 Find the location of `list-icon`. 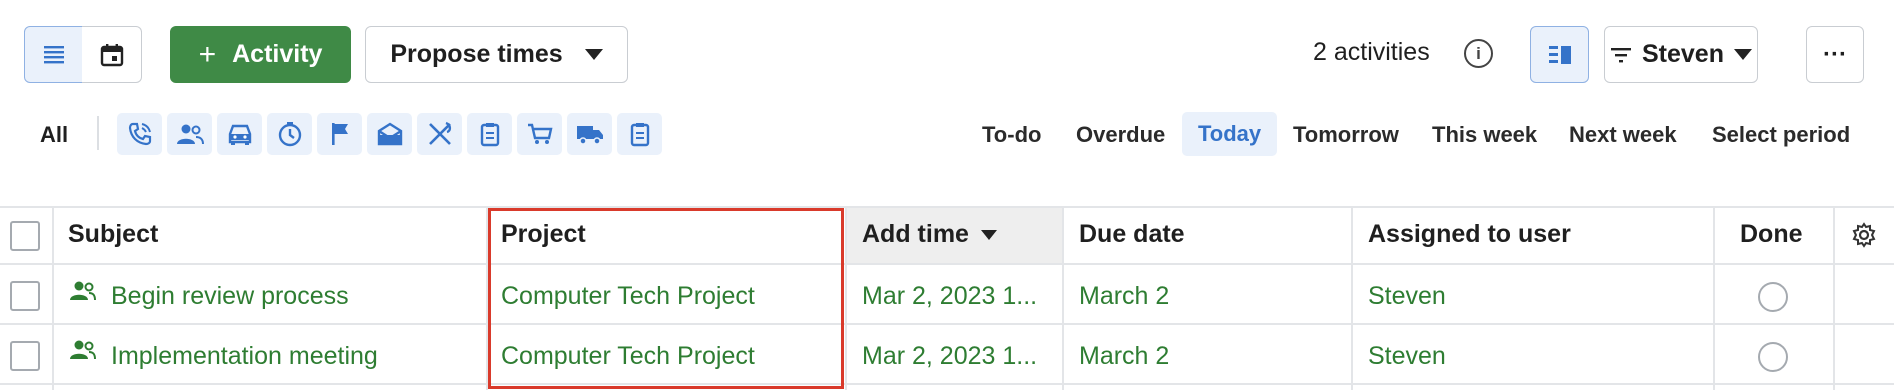

list-icon is located at coordinates (53, 54).